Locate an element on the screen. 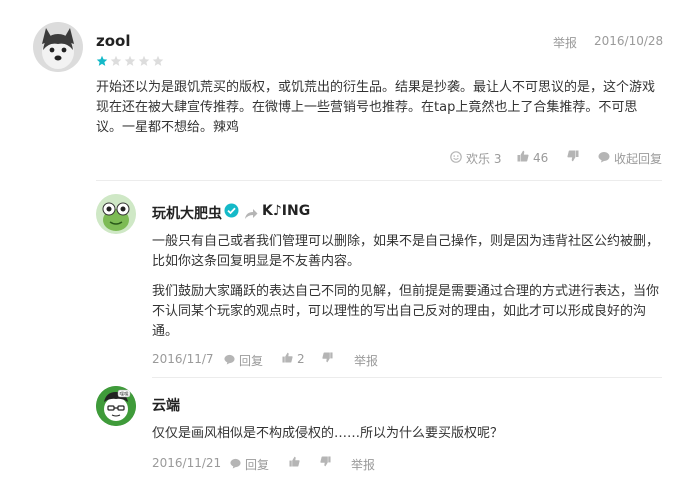 The width and height of the screenshot is (697, 481). review-date: 2016/10/28 is located at coordinates (629, 41).